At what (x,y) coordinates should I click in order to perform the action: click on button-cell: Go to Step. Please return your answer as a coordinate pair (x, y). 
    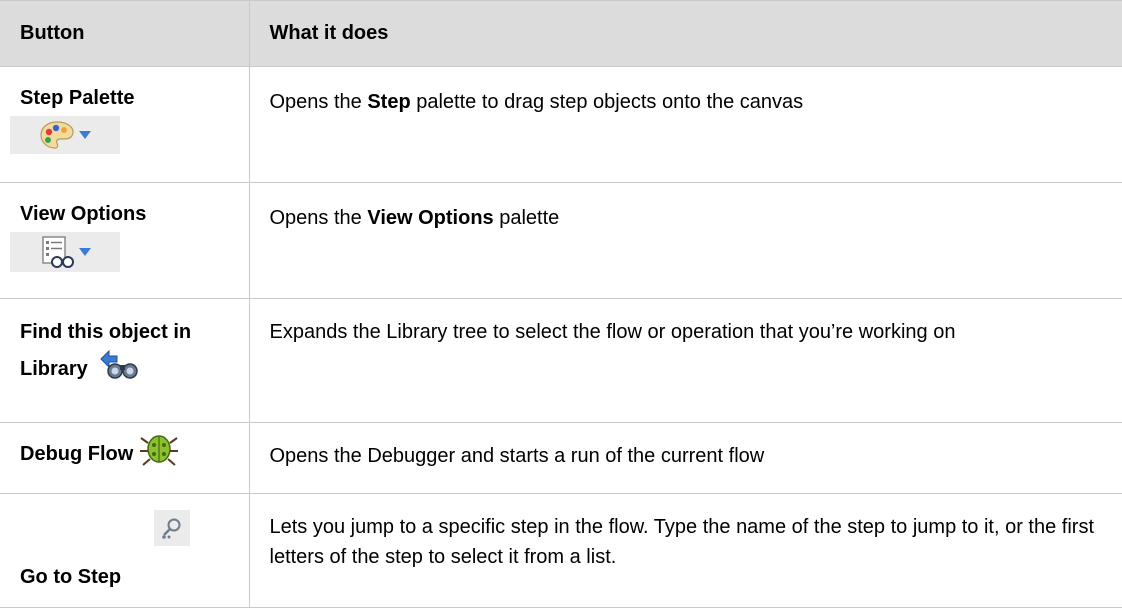
    Looking at the image, I should click on (125, 550).